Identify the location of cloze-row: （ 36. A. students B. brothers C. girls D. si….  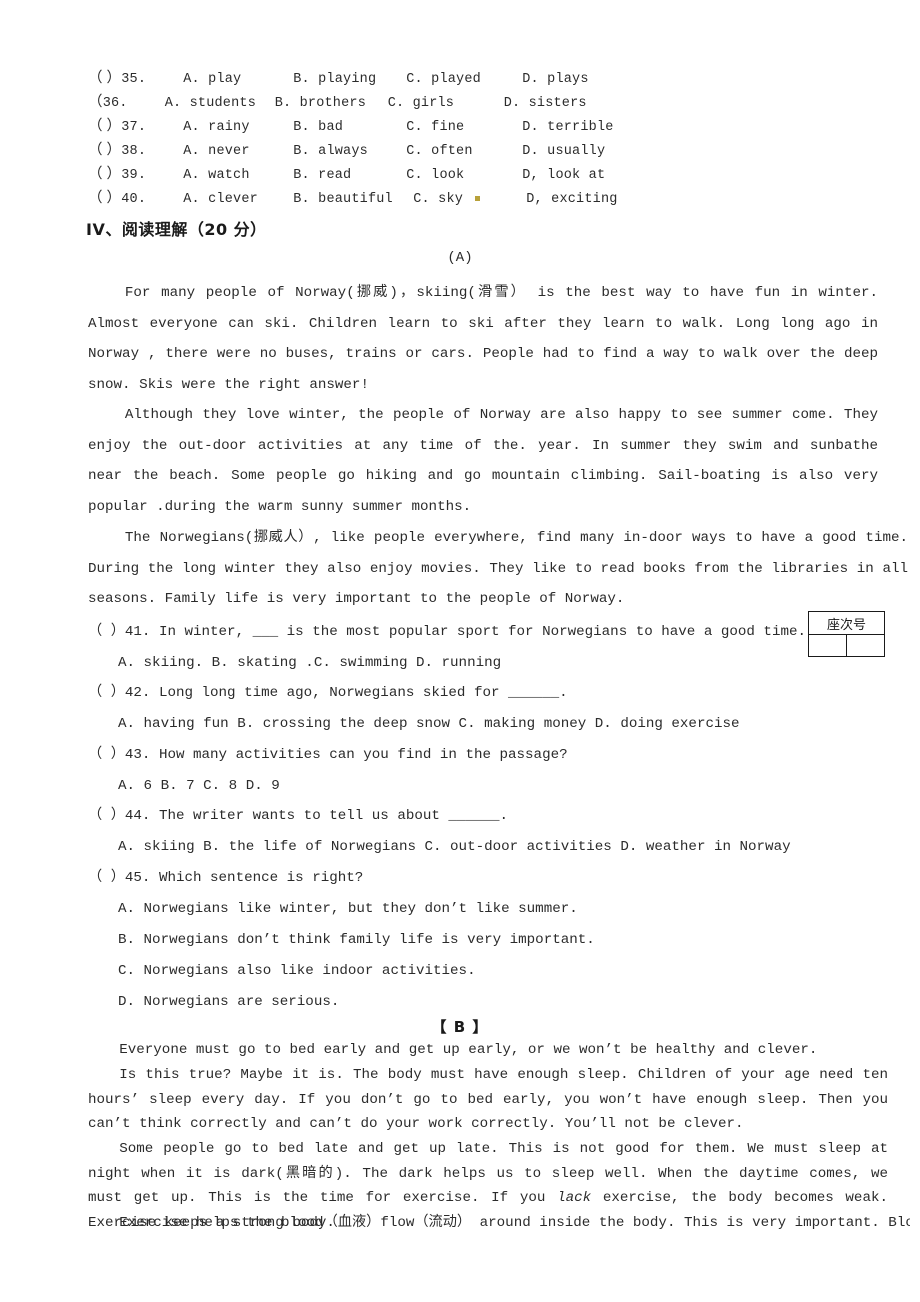
(488, 102).